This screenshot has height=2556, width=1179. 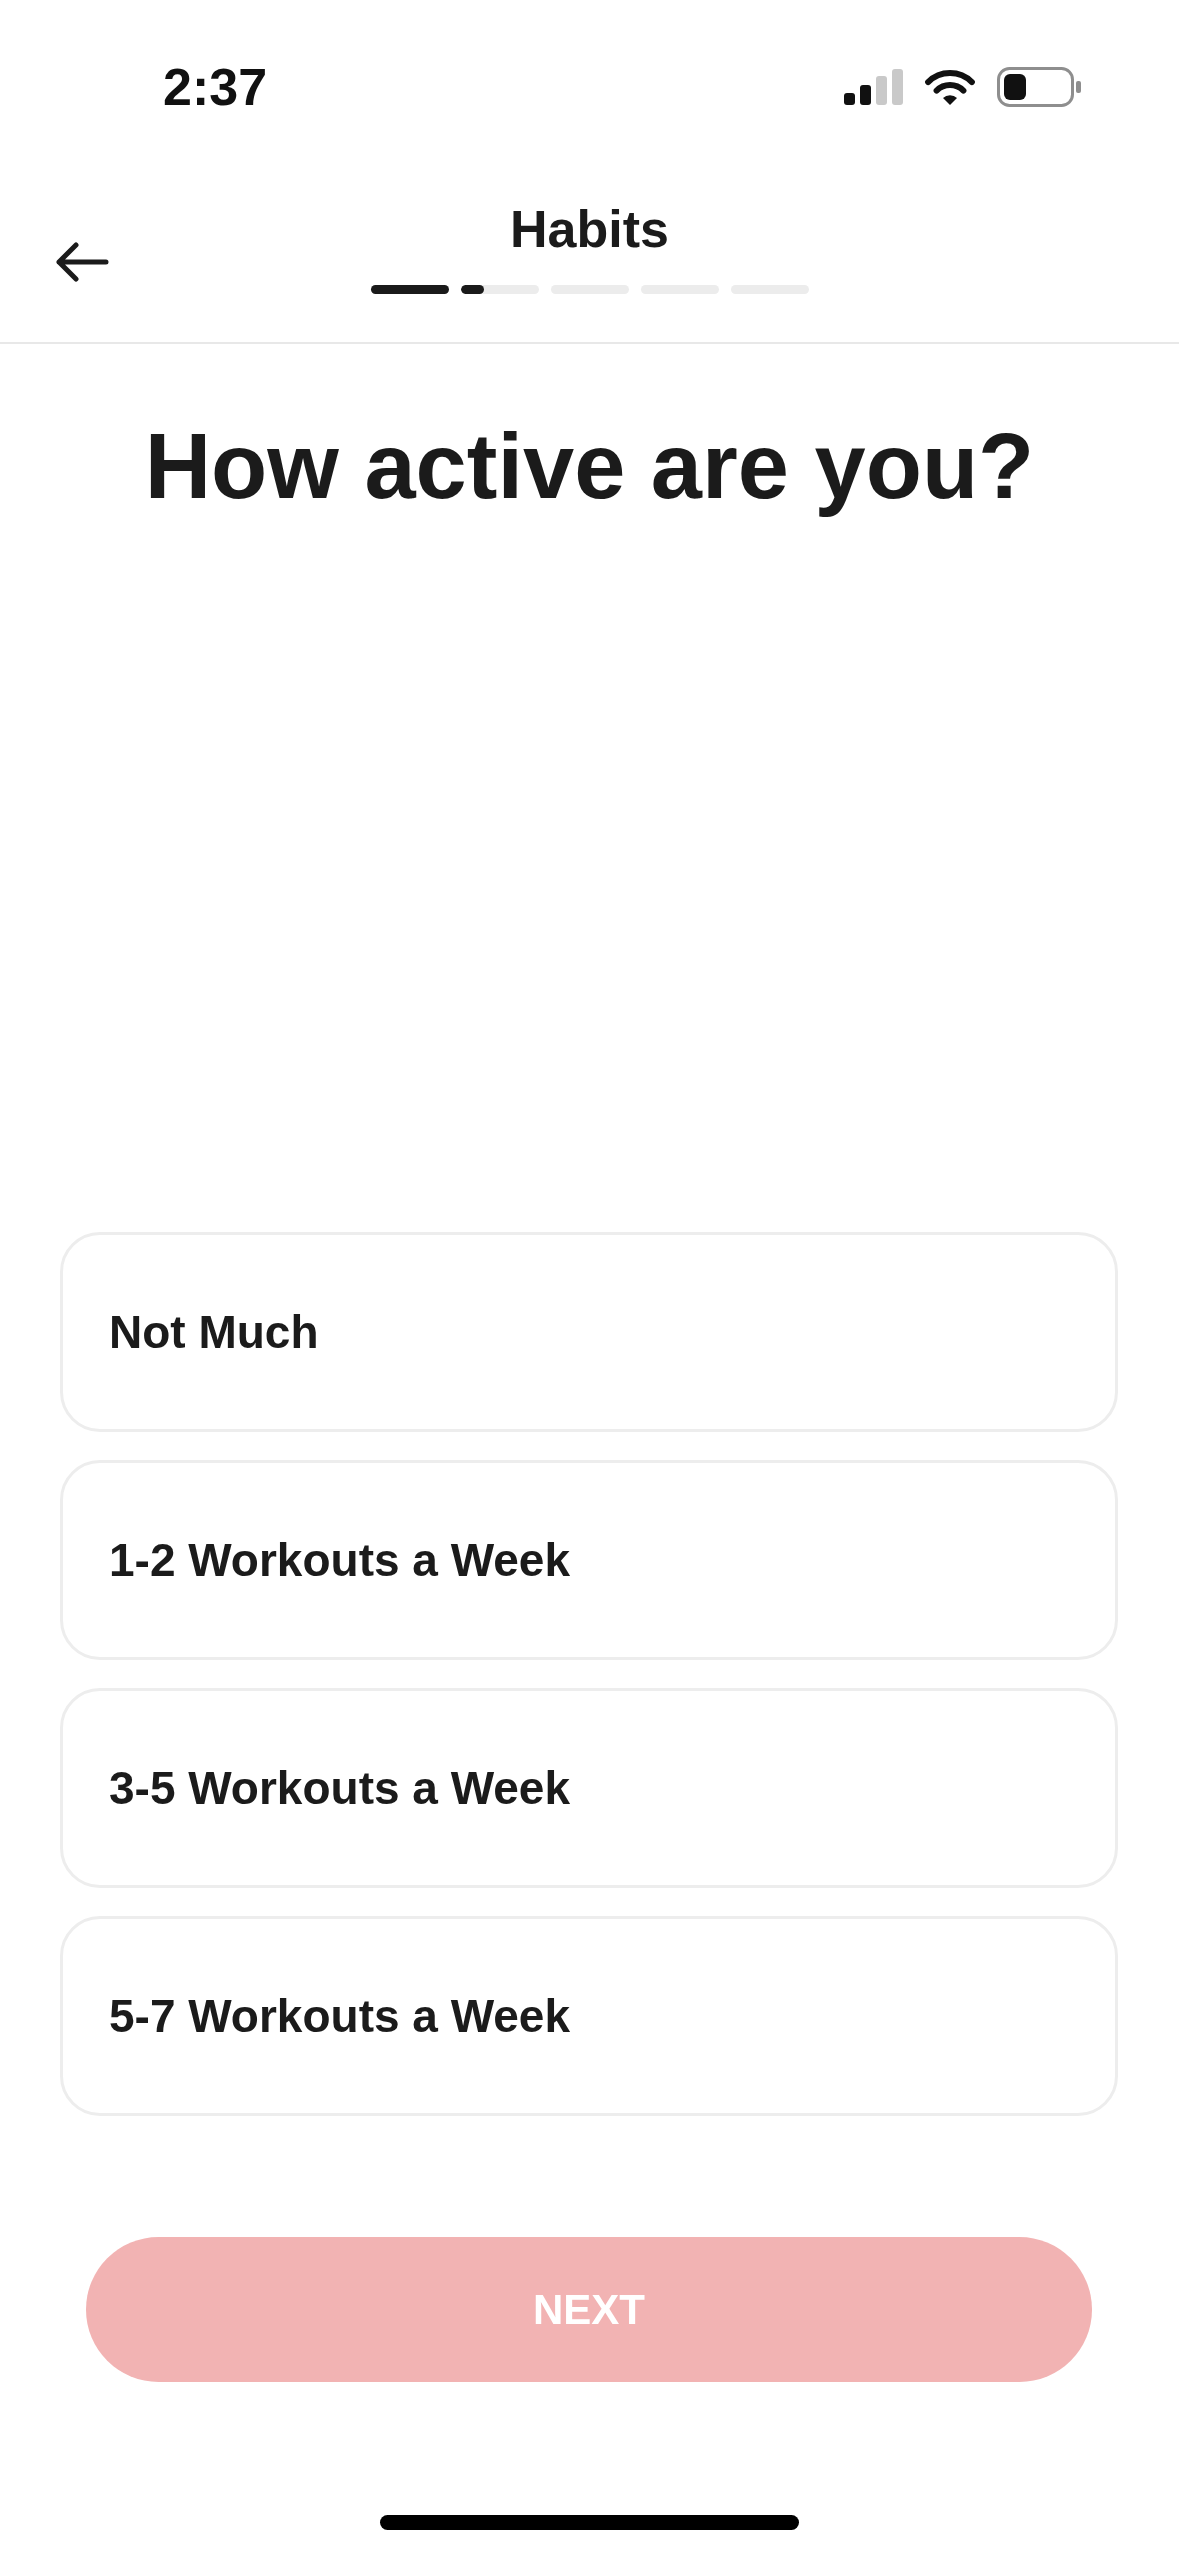 I want to click on option-card: Not Much, so click(x=589, y=1332).